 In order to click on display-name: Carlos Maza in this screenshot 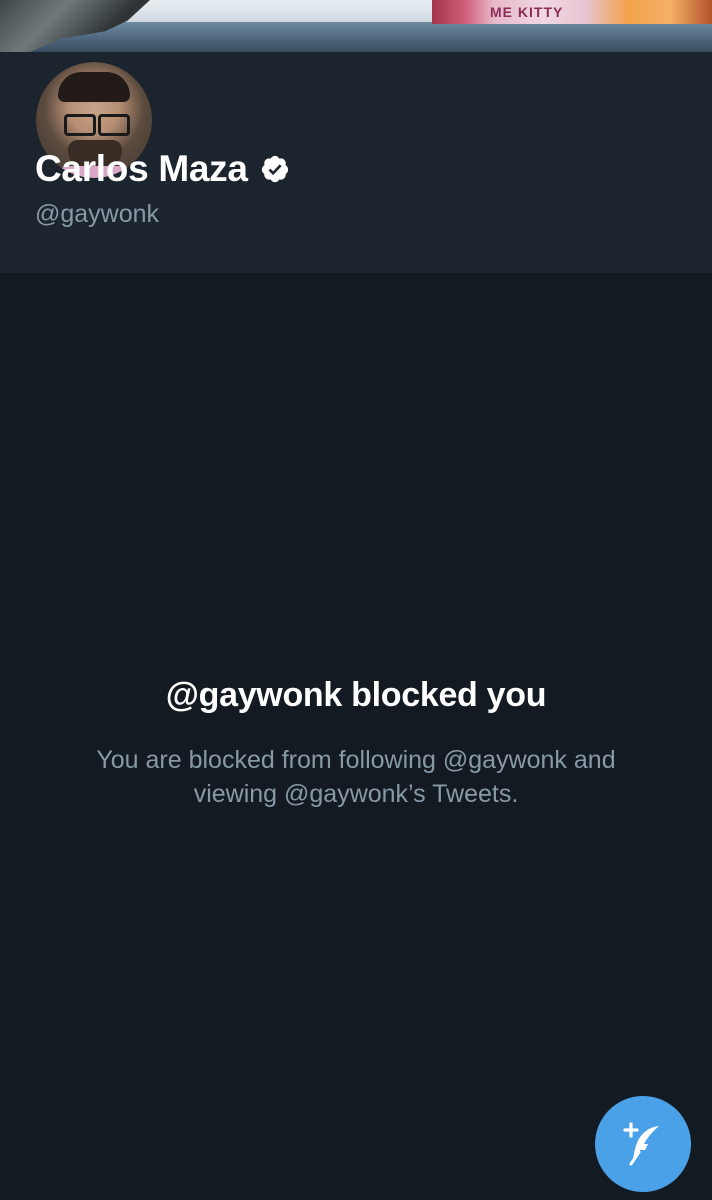, I will do `click(141, 168)`.